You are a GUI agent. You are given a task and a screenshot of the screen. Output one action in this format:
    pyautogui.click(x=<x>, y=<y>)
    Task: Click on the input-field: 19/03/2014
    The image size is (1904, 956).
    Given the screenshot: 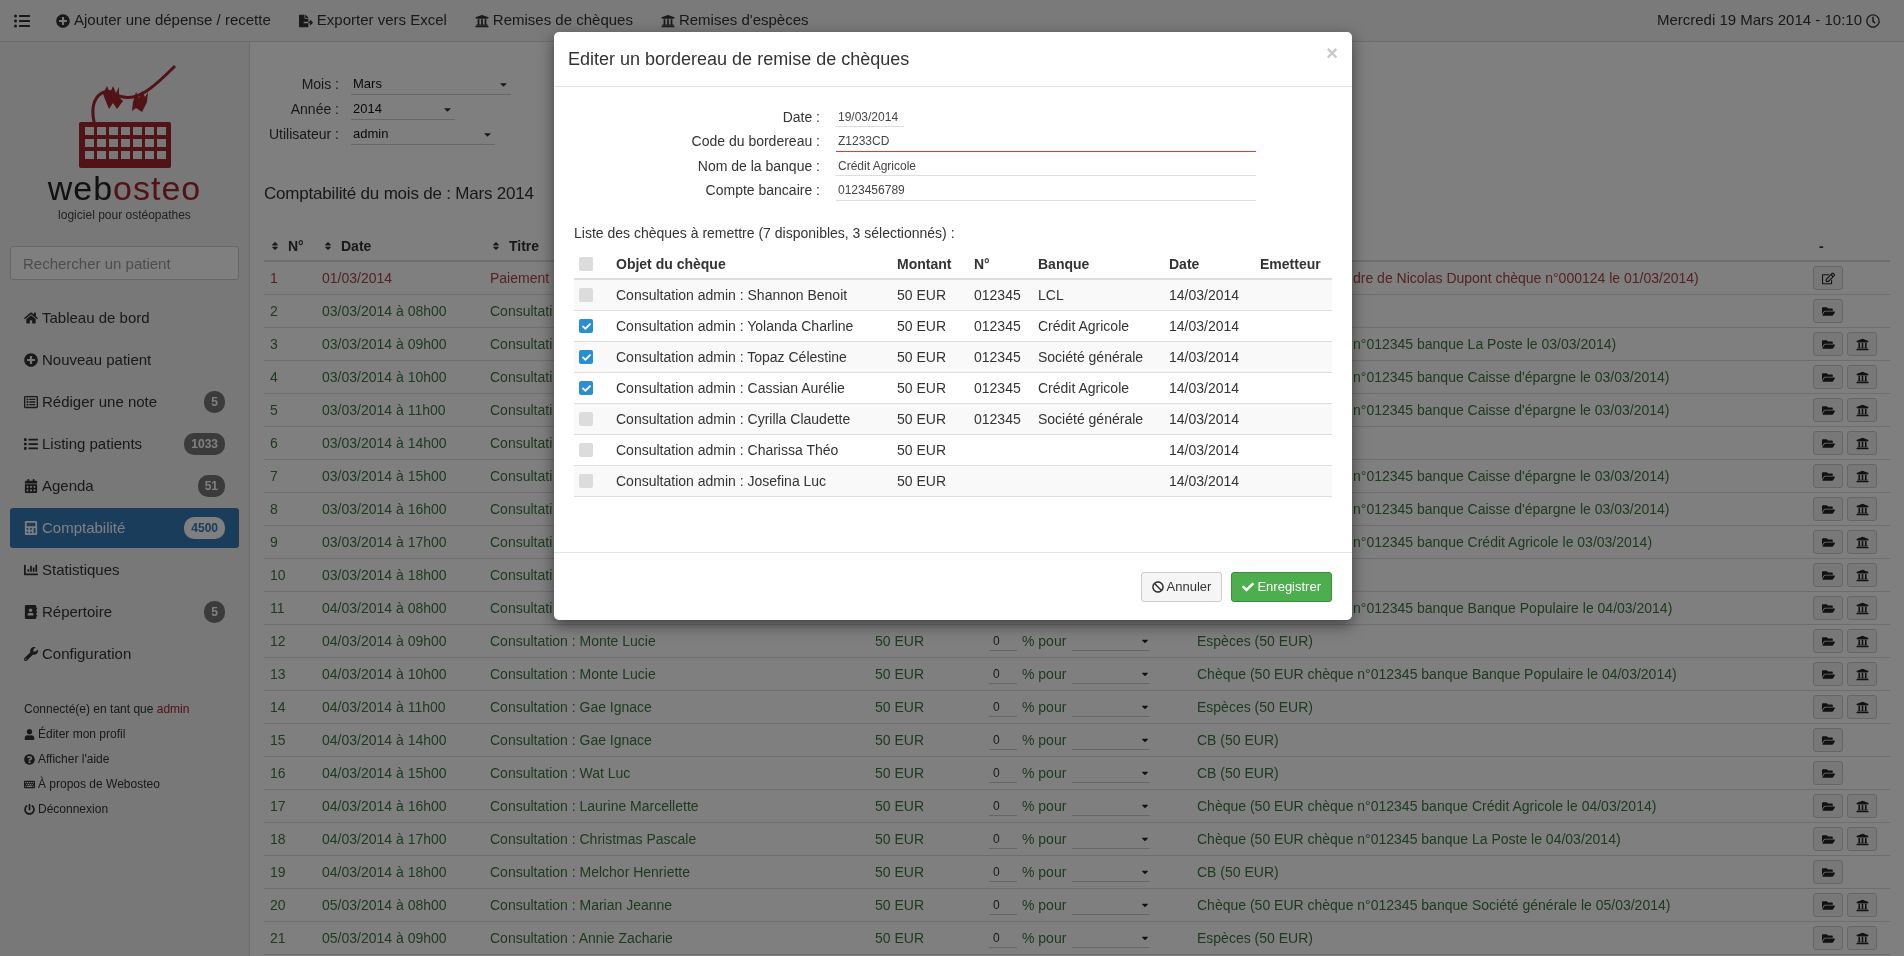 What is the action you would take?
    pyautogui.click(x=870, y=117)
    